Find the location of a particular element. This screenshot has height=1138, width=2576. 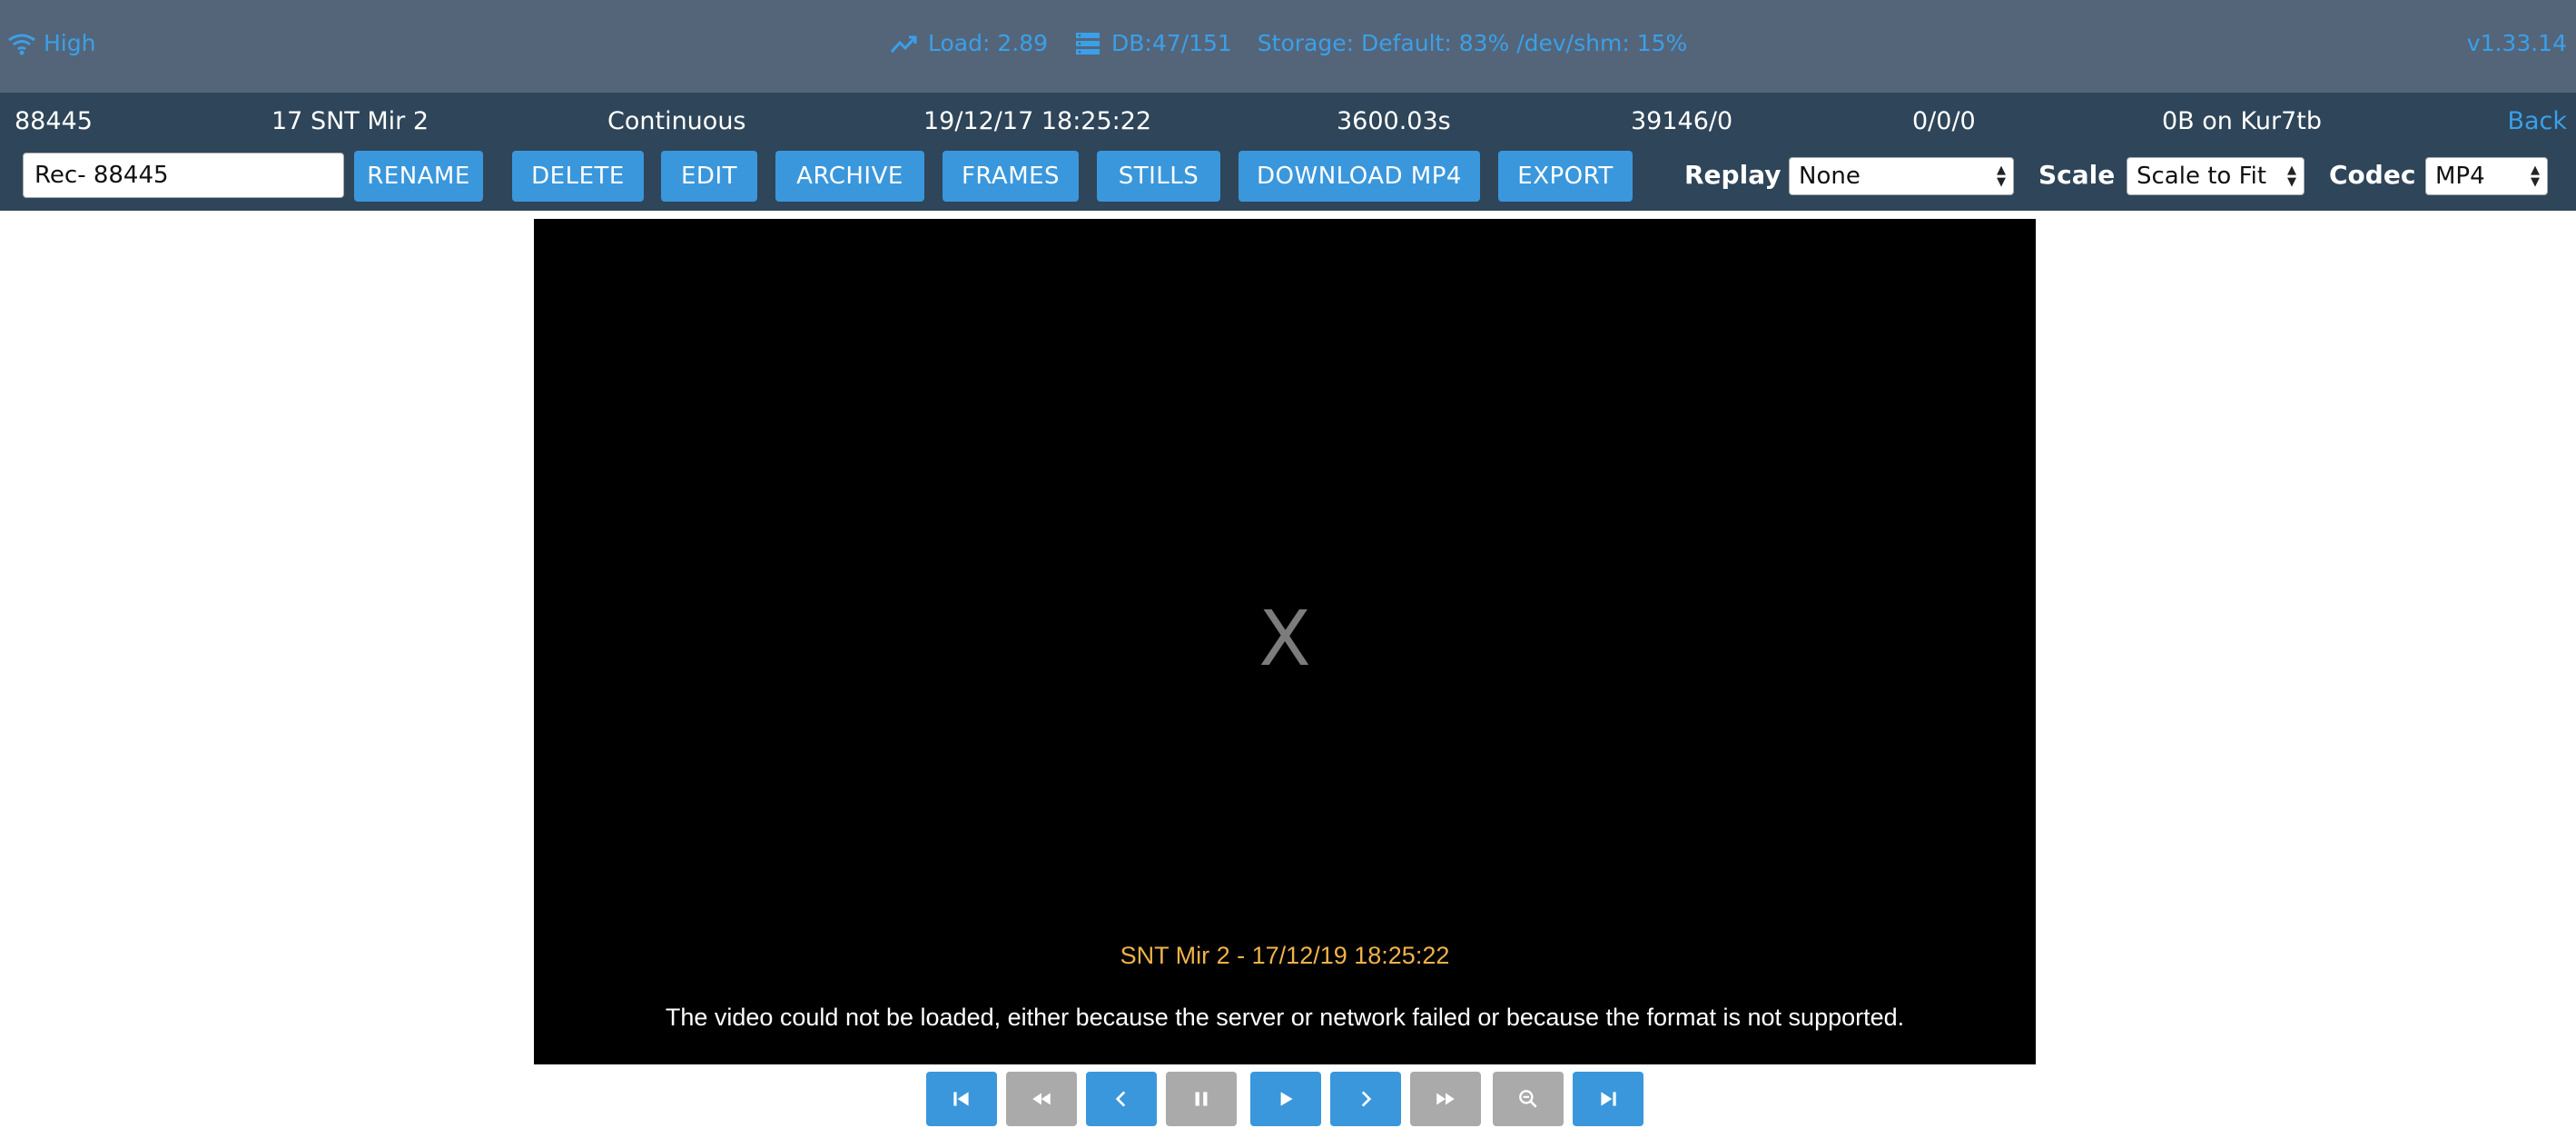

event-scores: 0/0/0 is located at coordinates (1944, 121).